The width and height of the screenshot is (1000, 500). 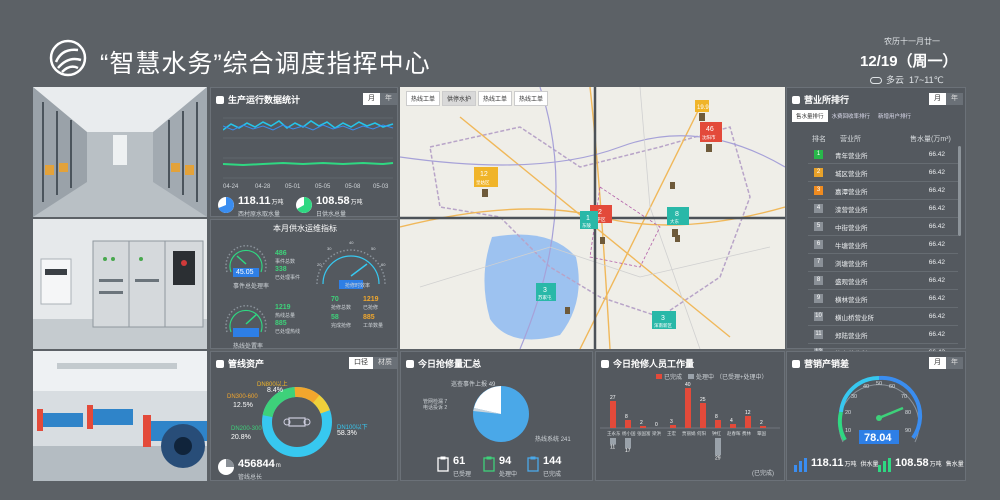 What do you see at coordinates (880, 409) in the screenshot?
I see `sales-gauge: 10 20 30 40 50 60 70 80 90 78.04` at bounding box center [880, 409].